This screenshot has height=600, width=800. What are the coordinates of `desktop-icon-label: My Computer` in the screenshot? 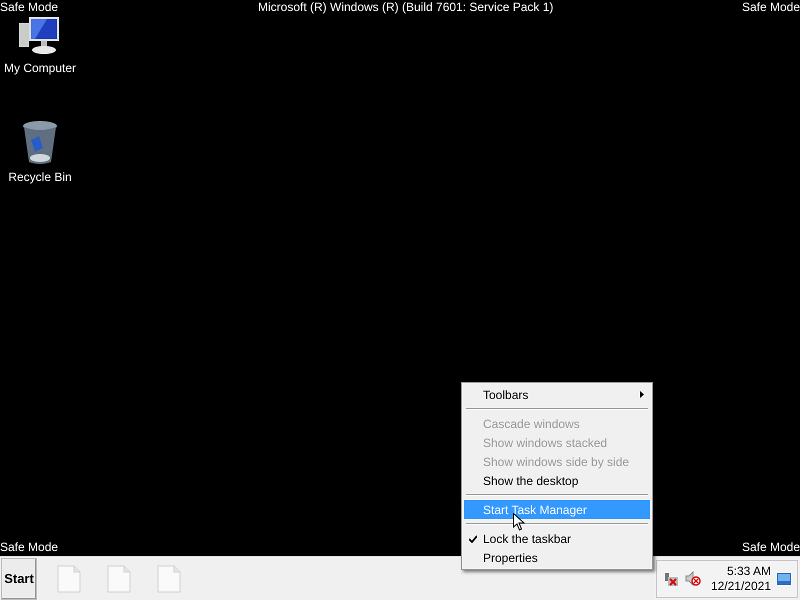 It's located at (40, 68).